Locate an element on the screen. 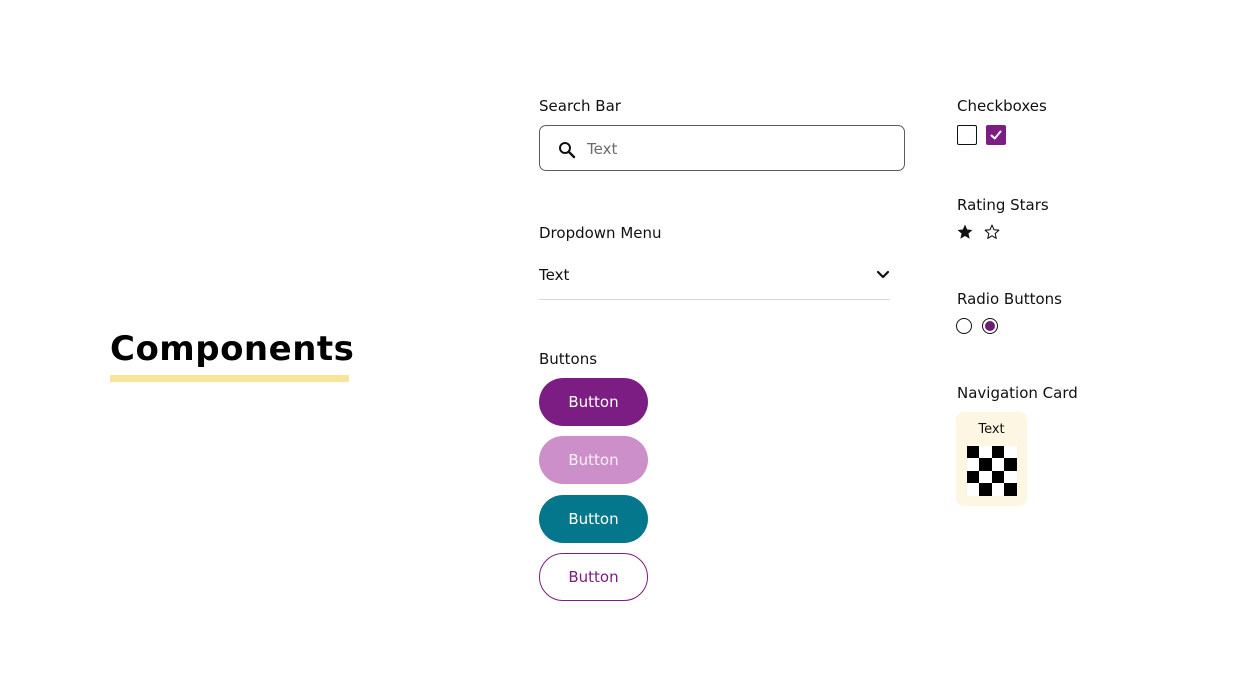  checkboxes-label: Checkboxes is located at coordinates (1002, 106).